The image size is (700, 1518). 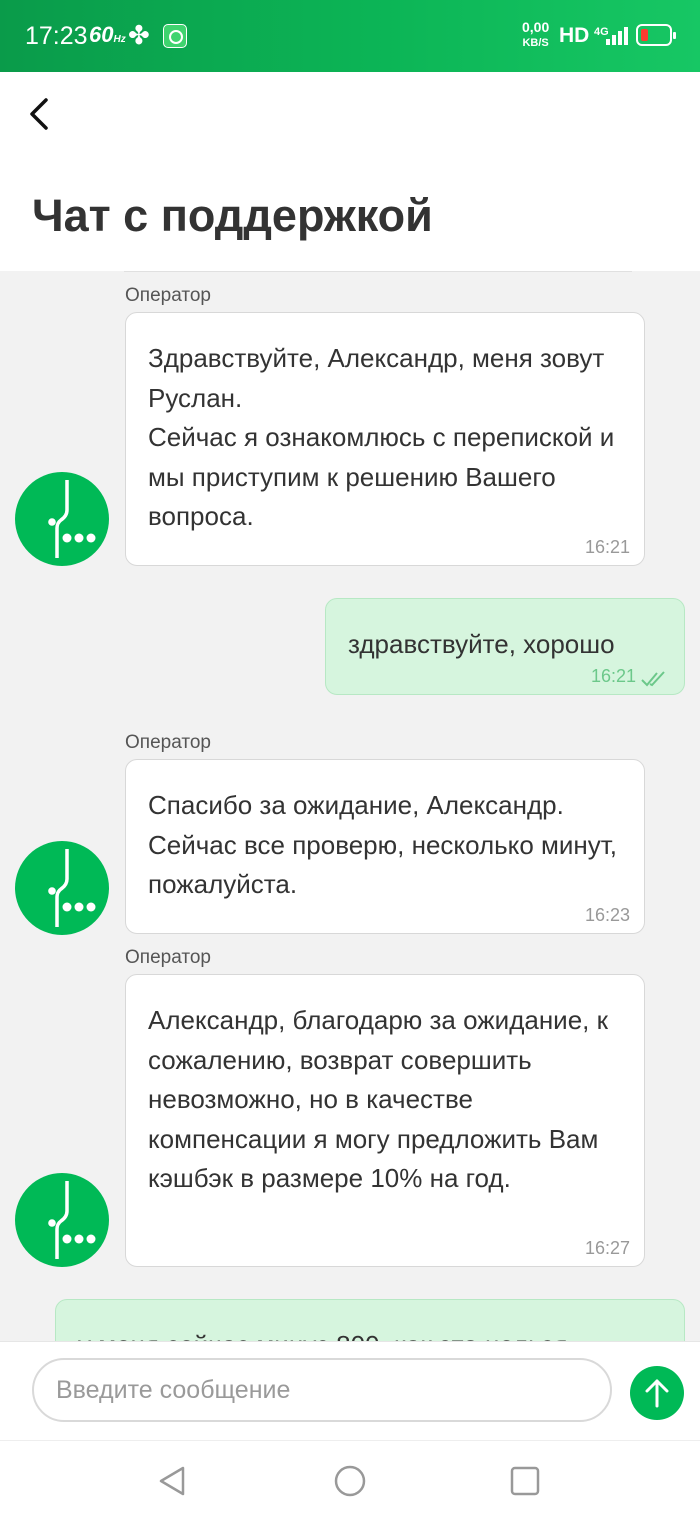 I want to click on user-message: здравствуйте, хорошо 16:21, so click(x=505, y=646).